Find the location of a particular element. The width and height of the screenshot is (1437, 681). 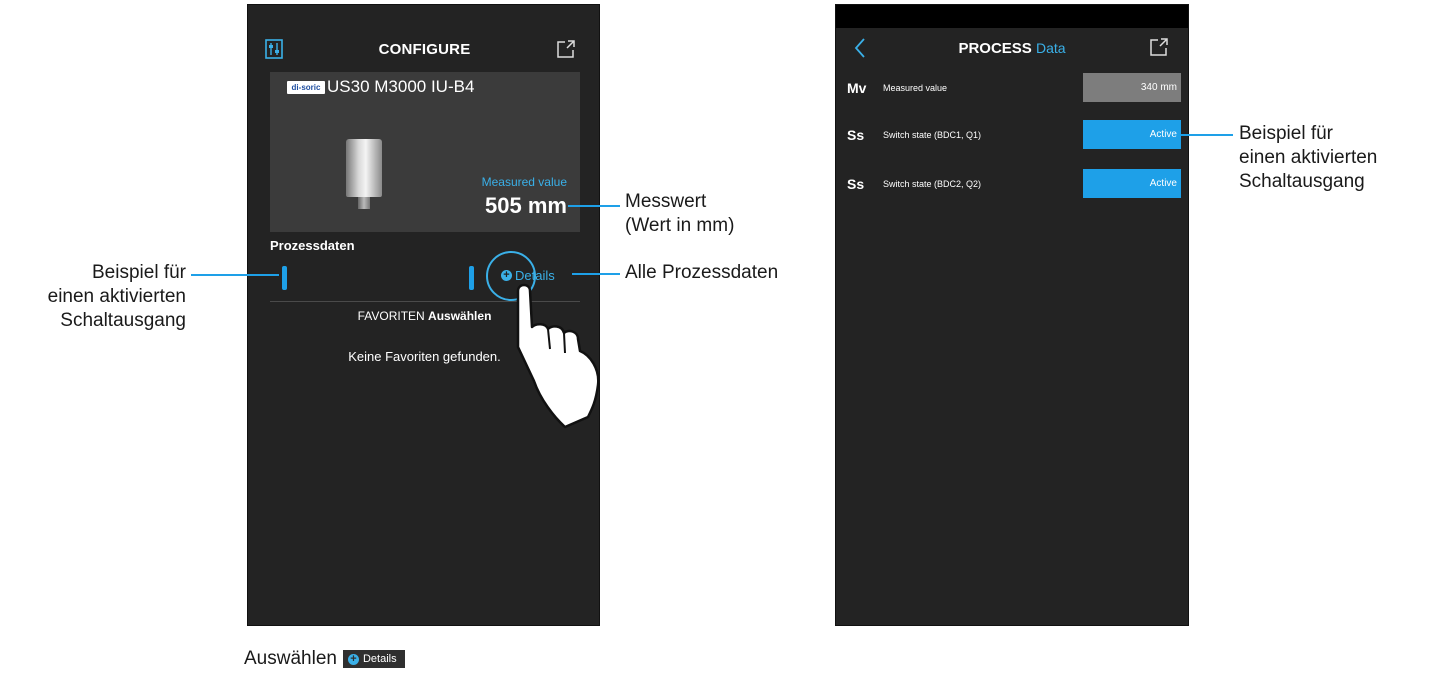

annotation-line: Messwert is located at coordinates (666, 201).